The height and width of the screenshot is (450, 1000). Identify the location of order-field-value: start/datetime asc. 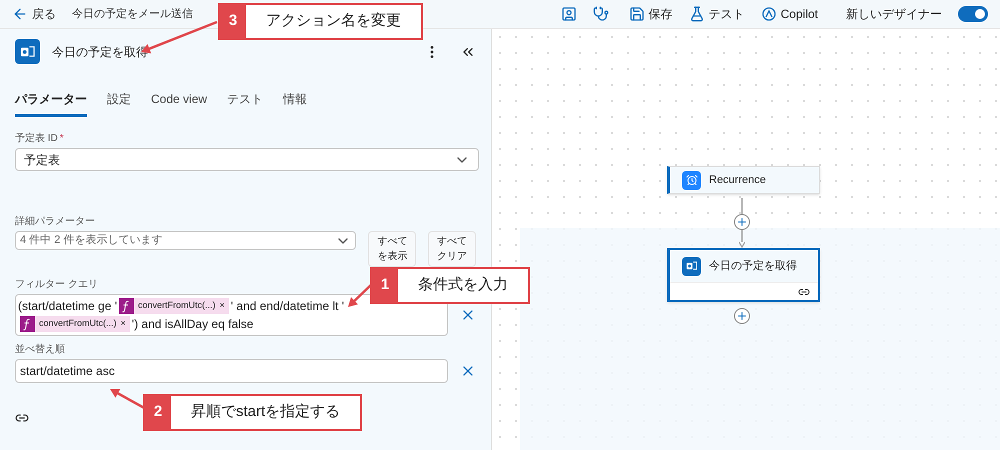
(67, 371).